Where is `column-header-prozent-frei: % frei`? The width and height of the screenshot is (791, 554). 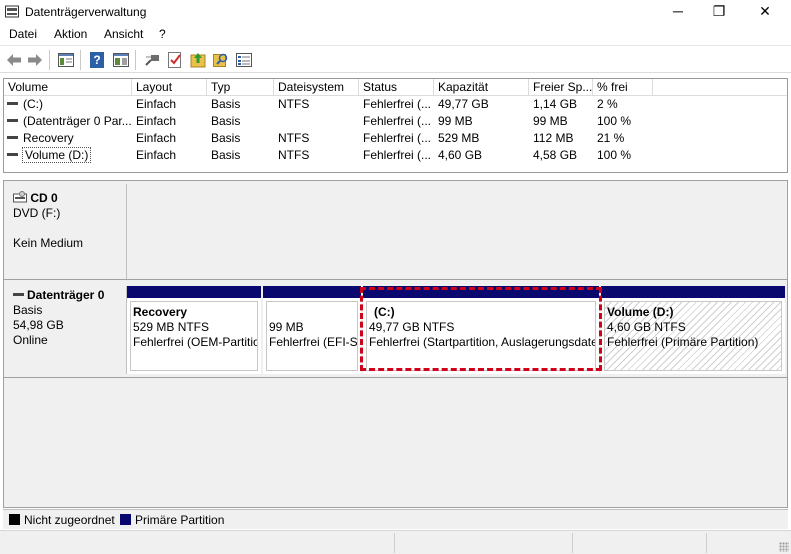
column-header-prozent-frei: % frei is located at coordinates (623, 87).